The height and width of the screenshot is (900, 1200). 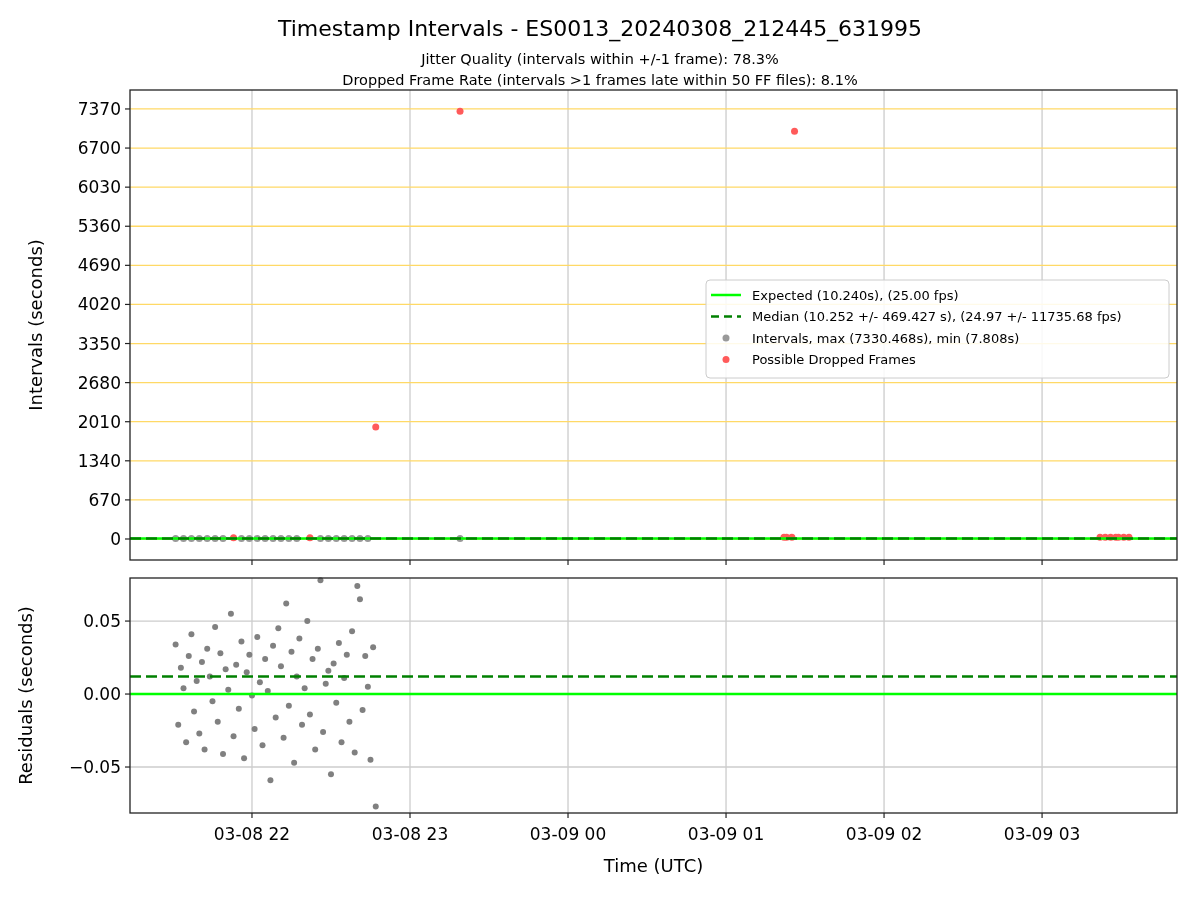 I want to click on tick-label: 6030, so click(x=99, y=187).